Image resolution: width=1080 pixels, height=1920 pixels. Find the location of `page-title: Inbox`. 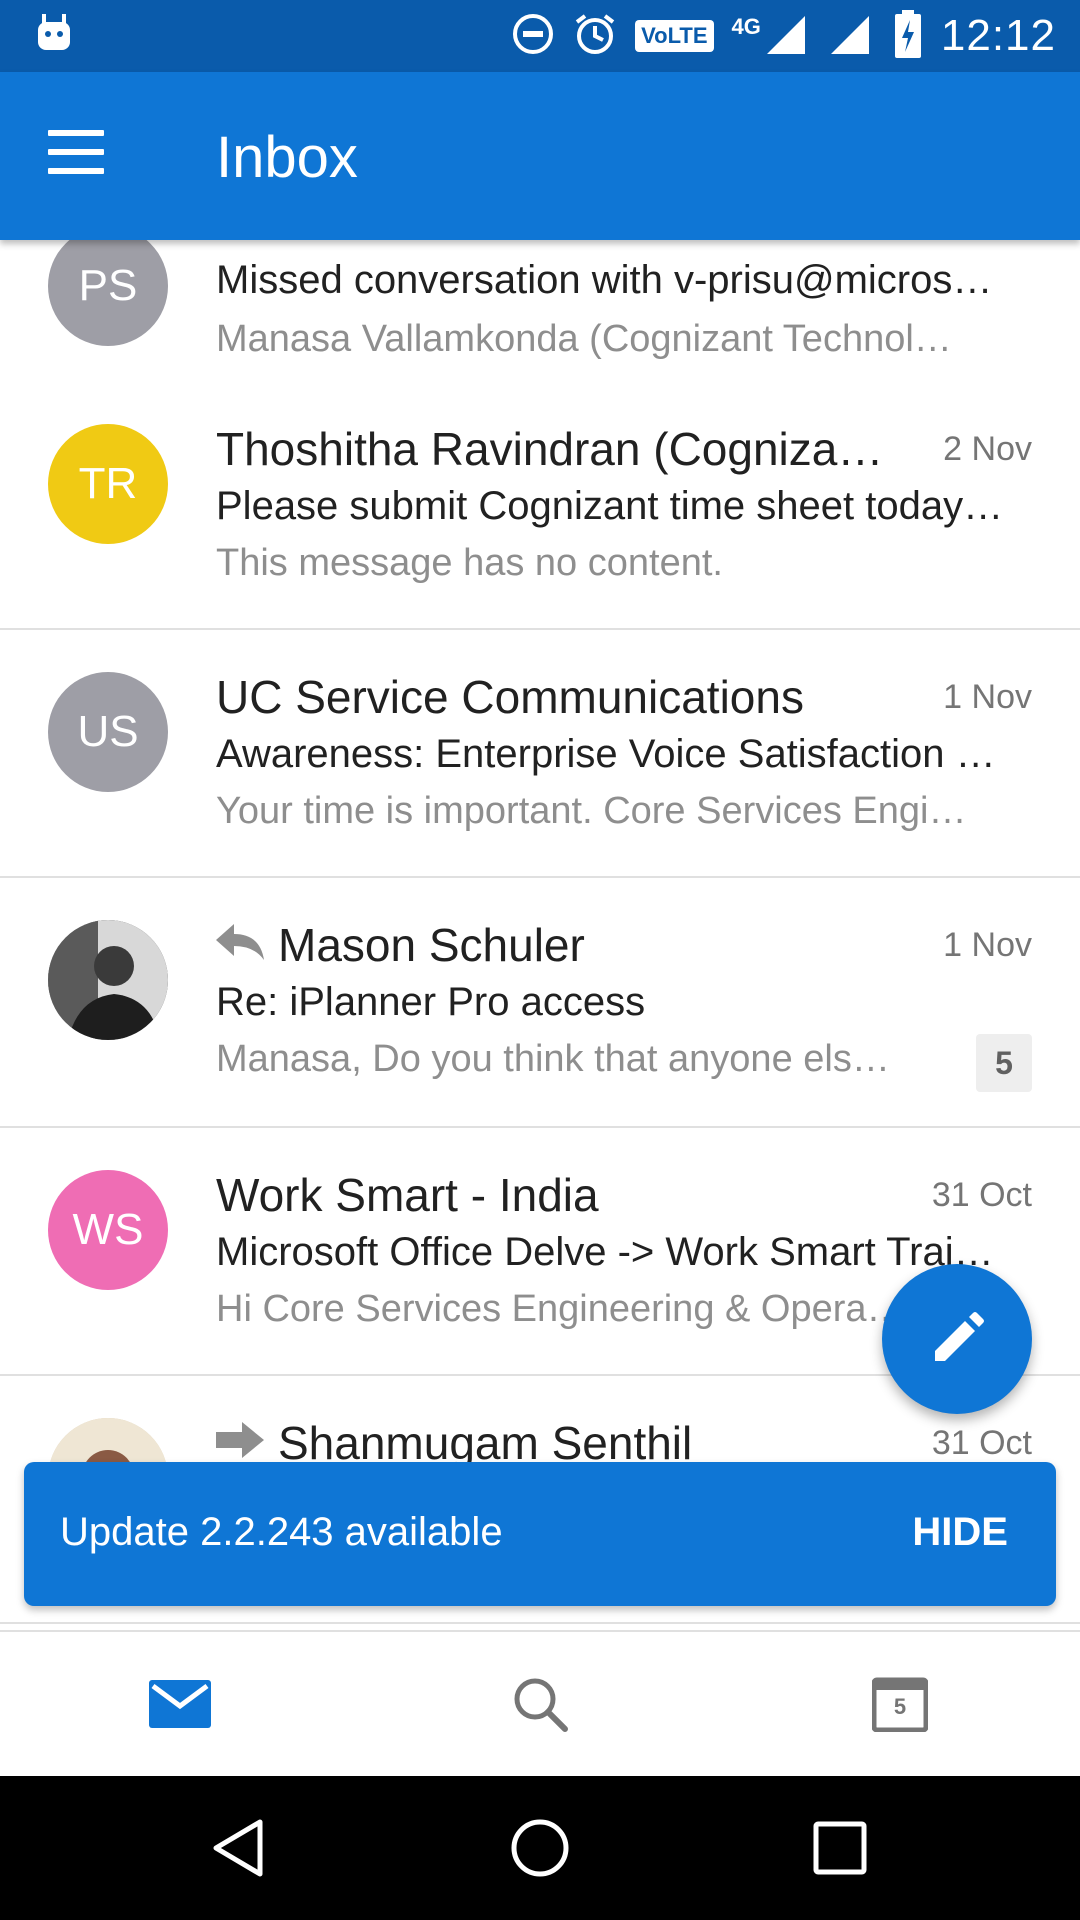

page-title: Inbox is located at coordinates (287, 157).